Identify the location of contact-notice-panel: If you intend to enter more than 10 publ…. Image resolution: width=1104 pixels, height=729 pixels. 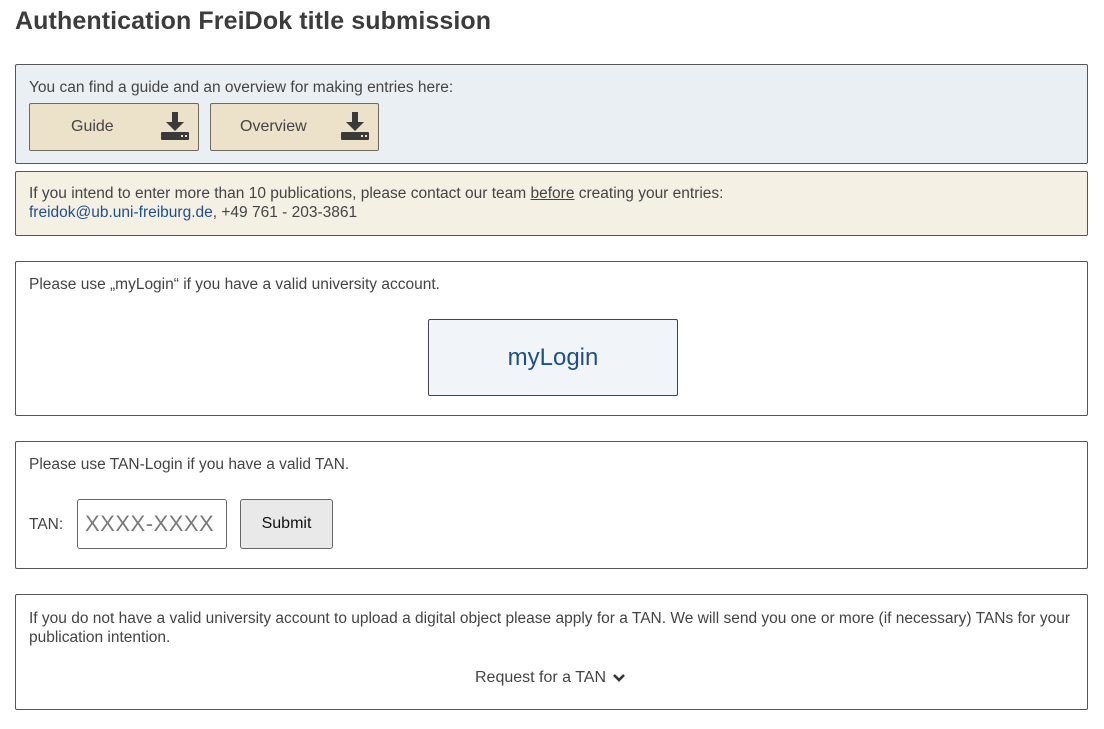
(551, 203).